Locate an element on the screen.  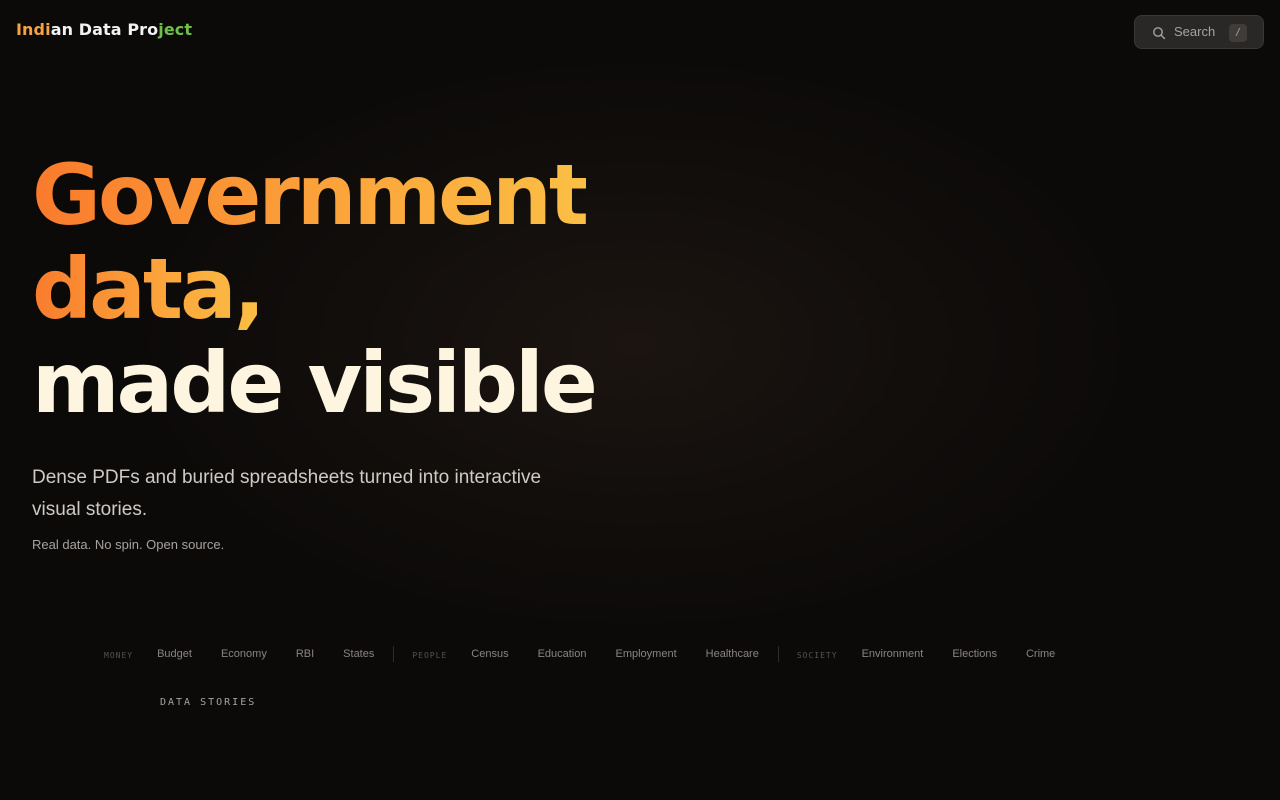
topic-link-education: Education is located at coordinates (562, 654).